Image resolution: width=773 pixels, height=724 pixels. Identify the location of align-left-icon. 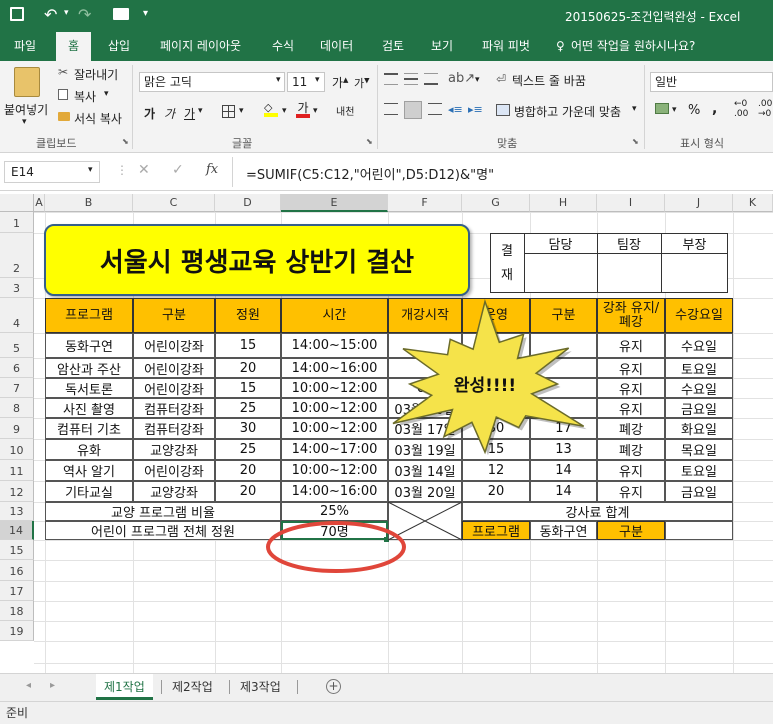
(391, 109).